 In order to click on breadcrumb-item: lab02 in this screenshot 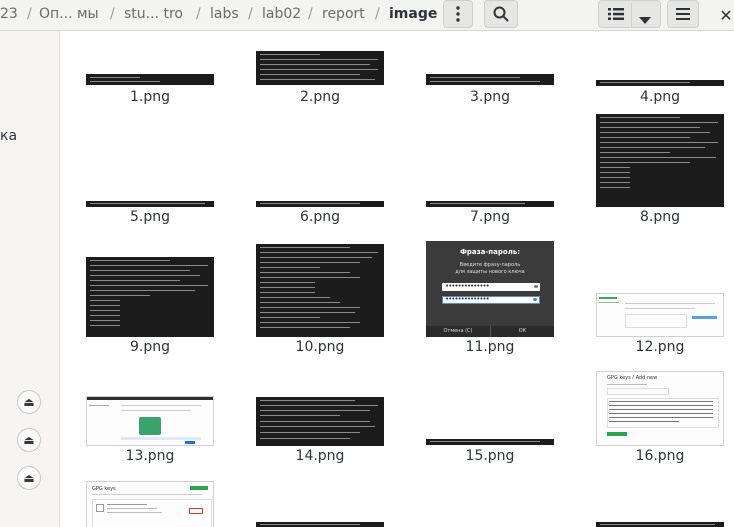, I will do `click(281, 14)`.